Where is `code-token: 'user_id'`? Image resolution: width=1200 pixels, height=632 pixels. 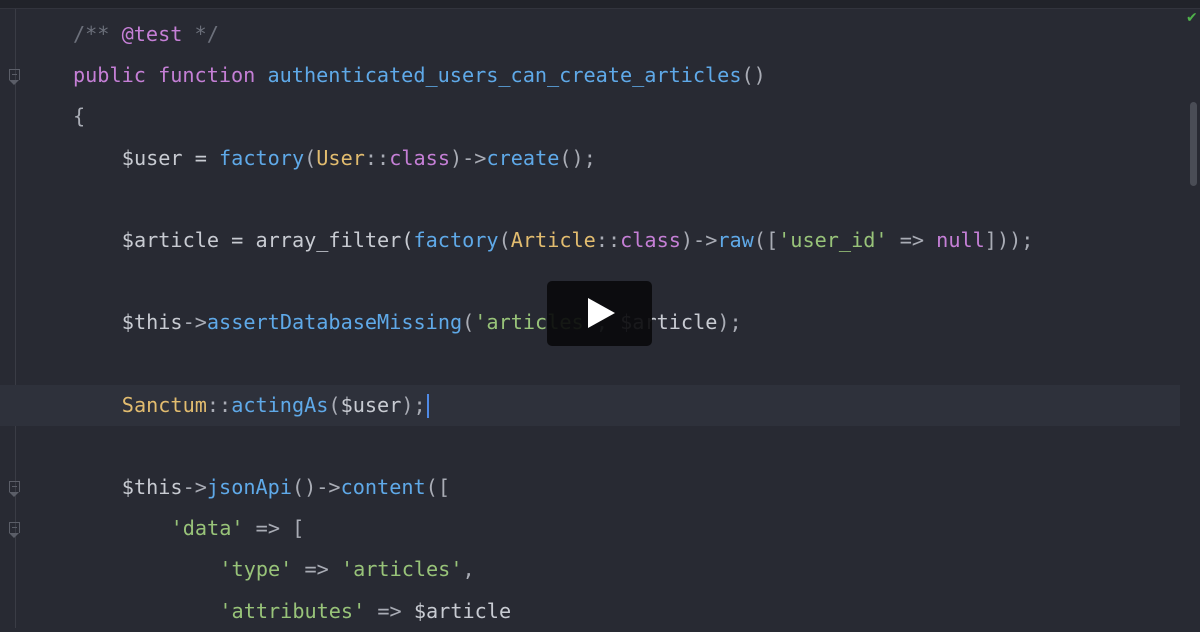
code-token: 'user_id' is located at coordinates (833, 239).